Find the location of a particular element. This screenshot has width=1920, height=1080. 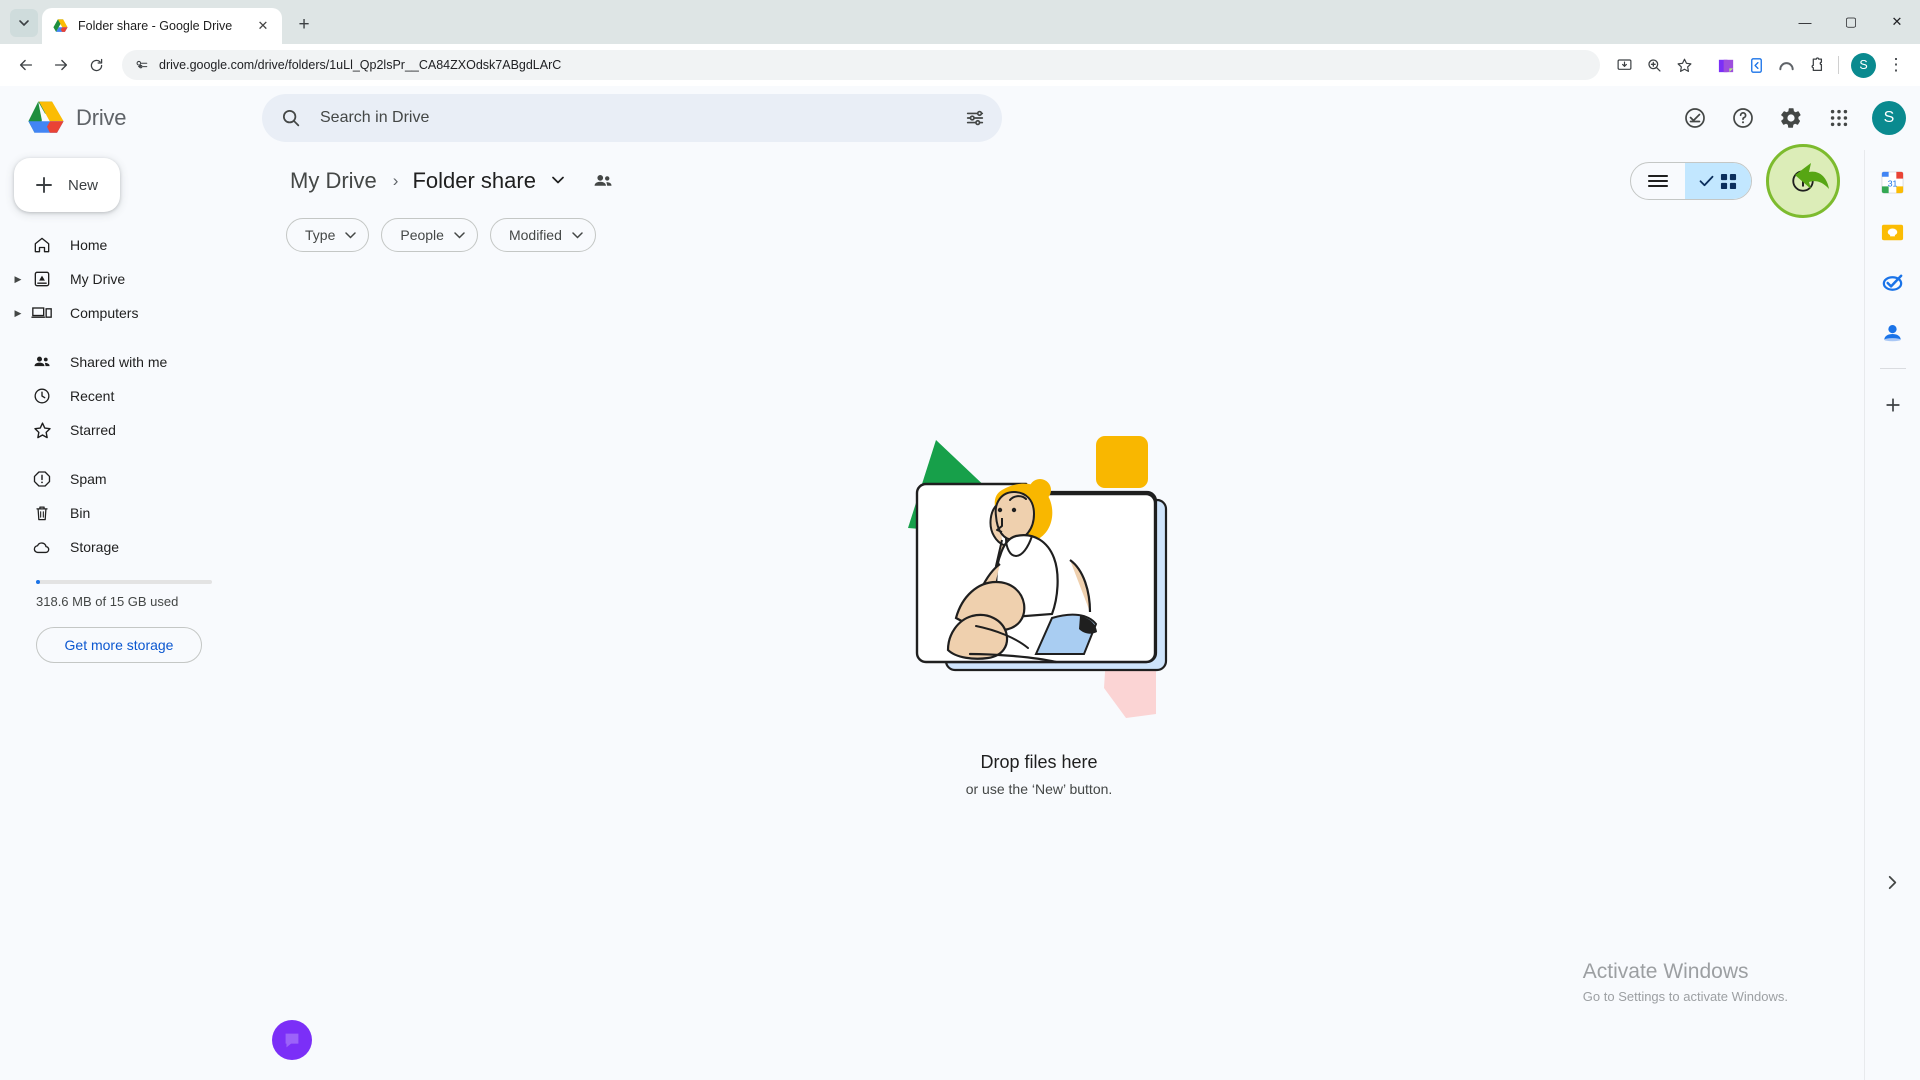

filter-chip-people: People is located at coordinates (429, 235).